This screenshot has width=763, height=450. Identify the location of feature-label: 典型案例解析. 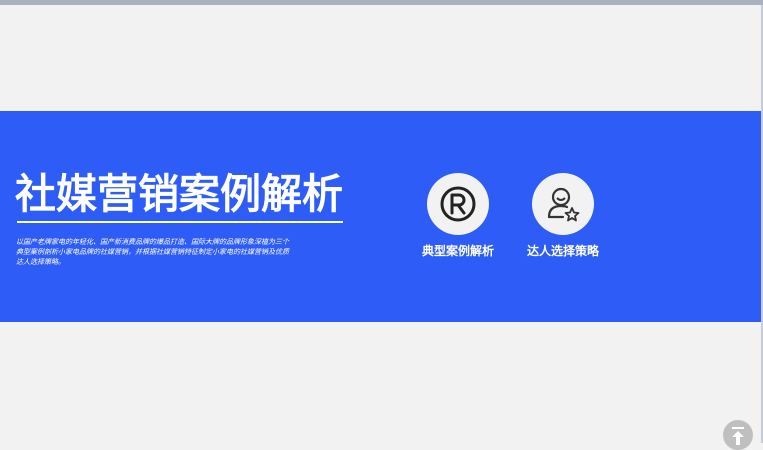
(457, 251).